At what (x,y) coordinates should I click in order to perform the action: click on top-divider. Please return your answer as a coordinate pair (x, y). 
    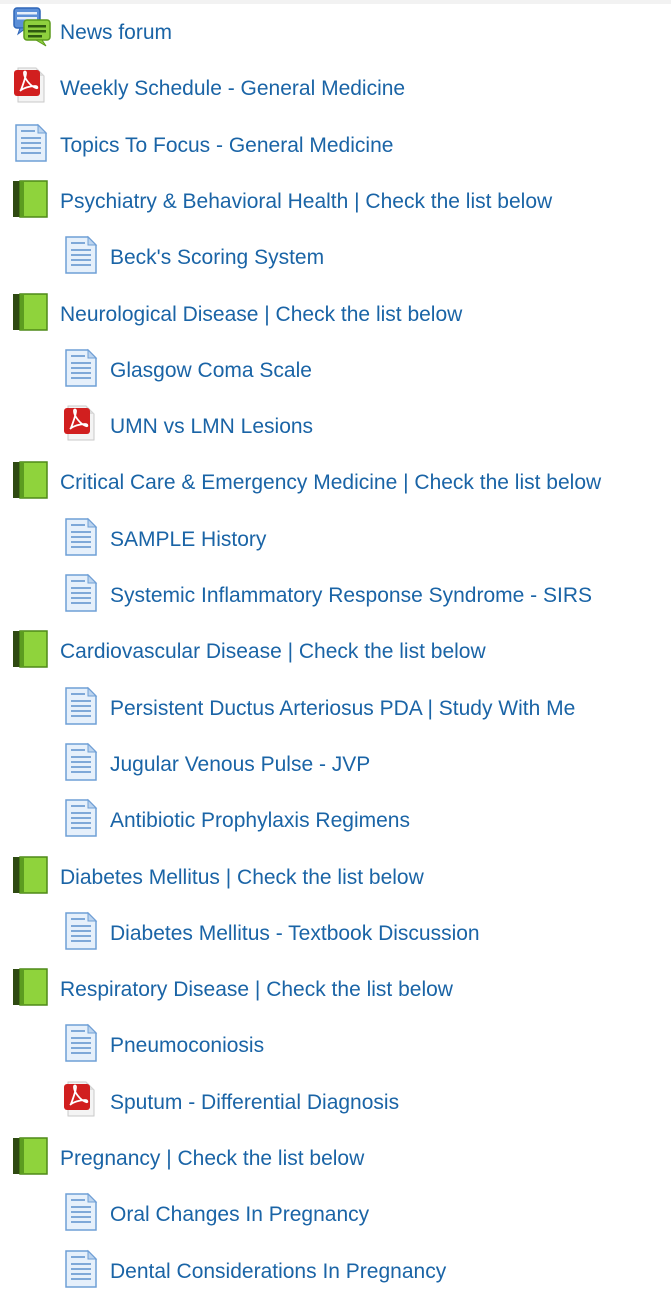
    Looking at the image, I should click on (335, 2).